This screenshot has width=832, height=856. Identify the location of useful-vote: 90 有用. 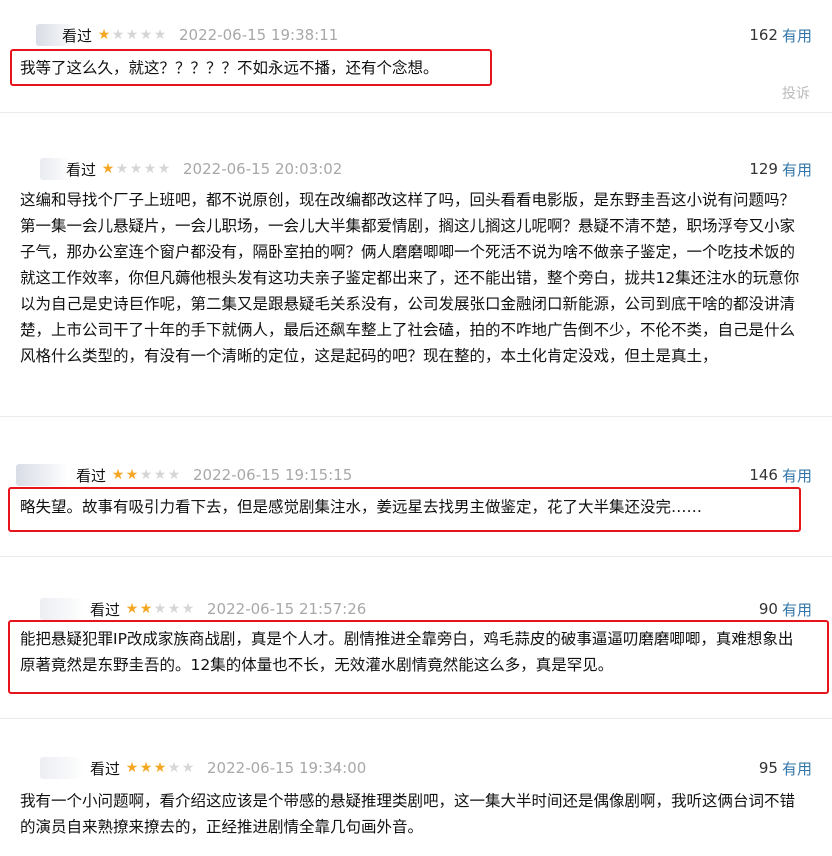
(785, 609).